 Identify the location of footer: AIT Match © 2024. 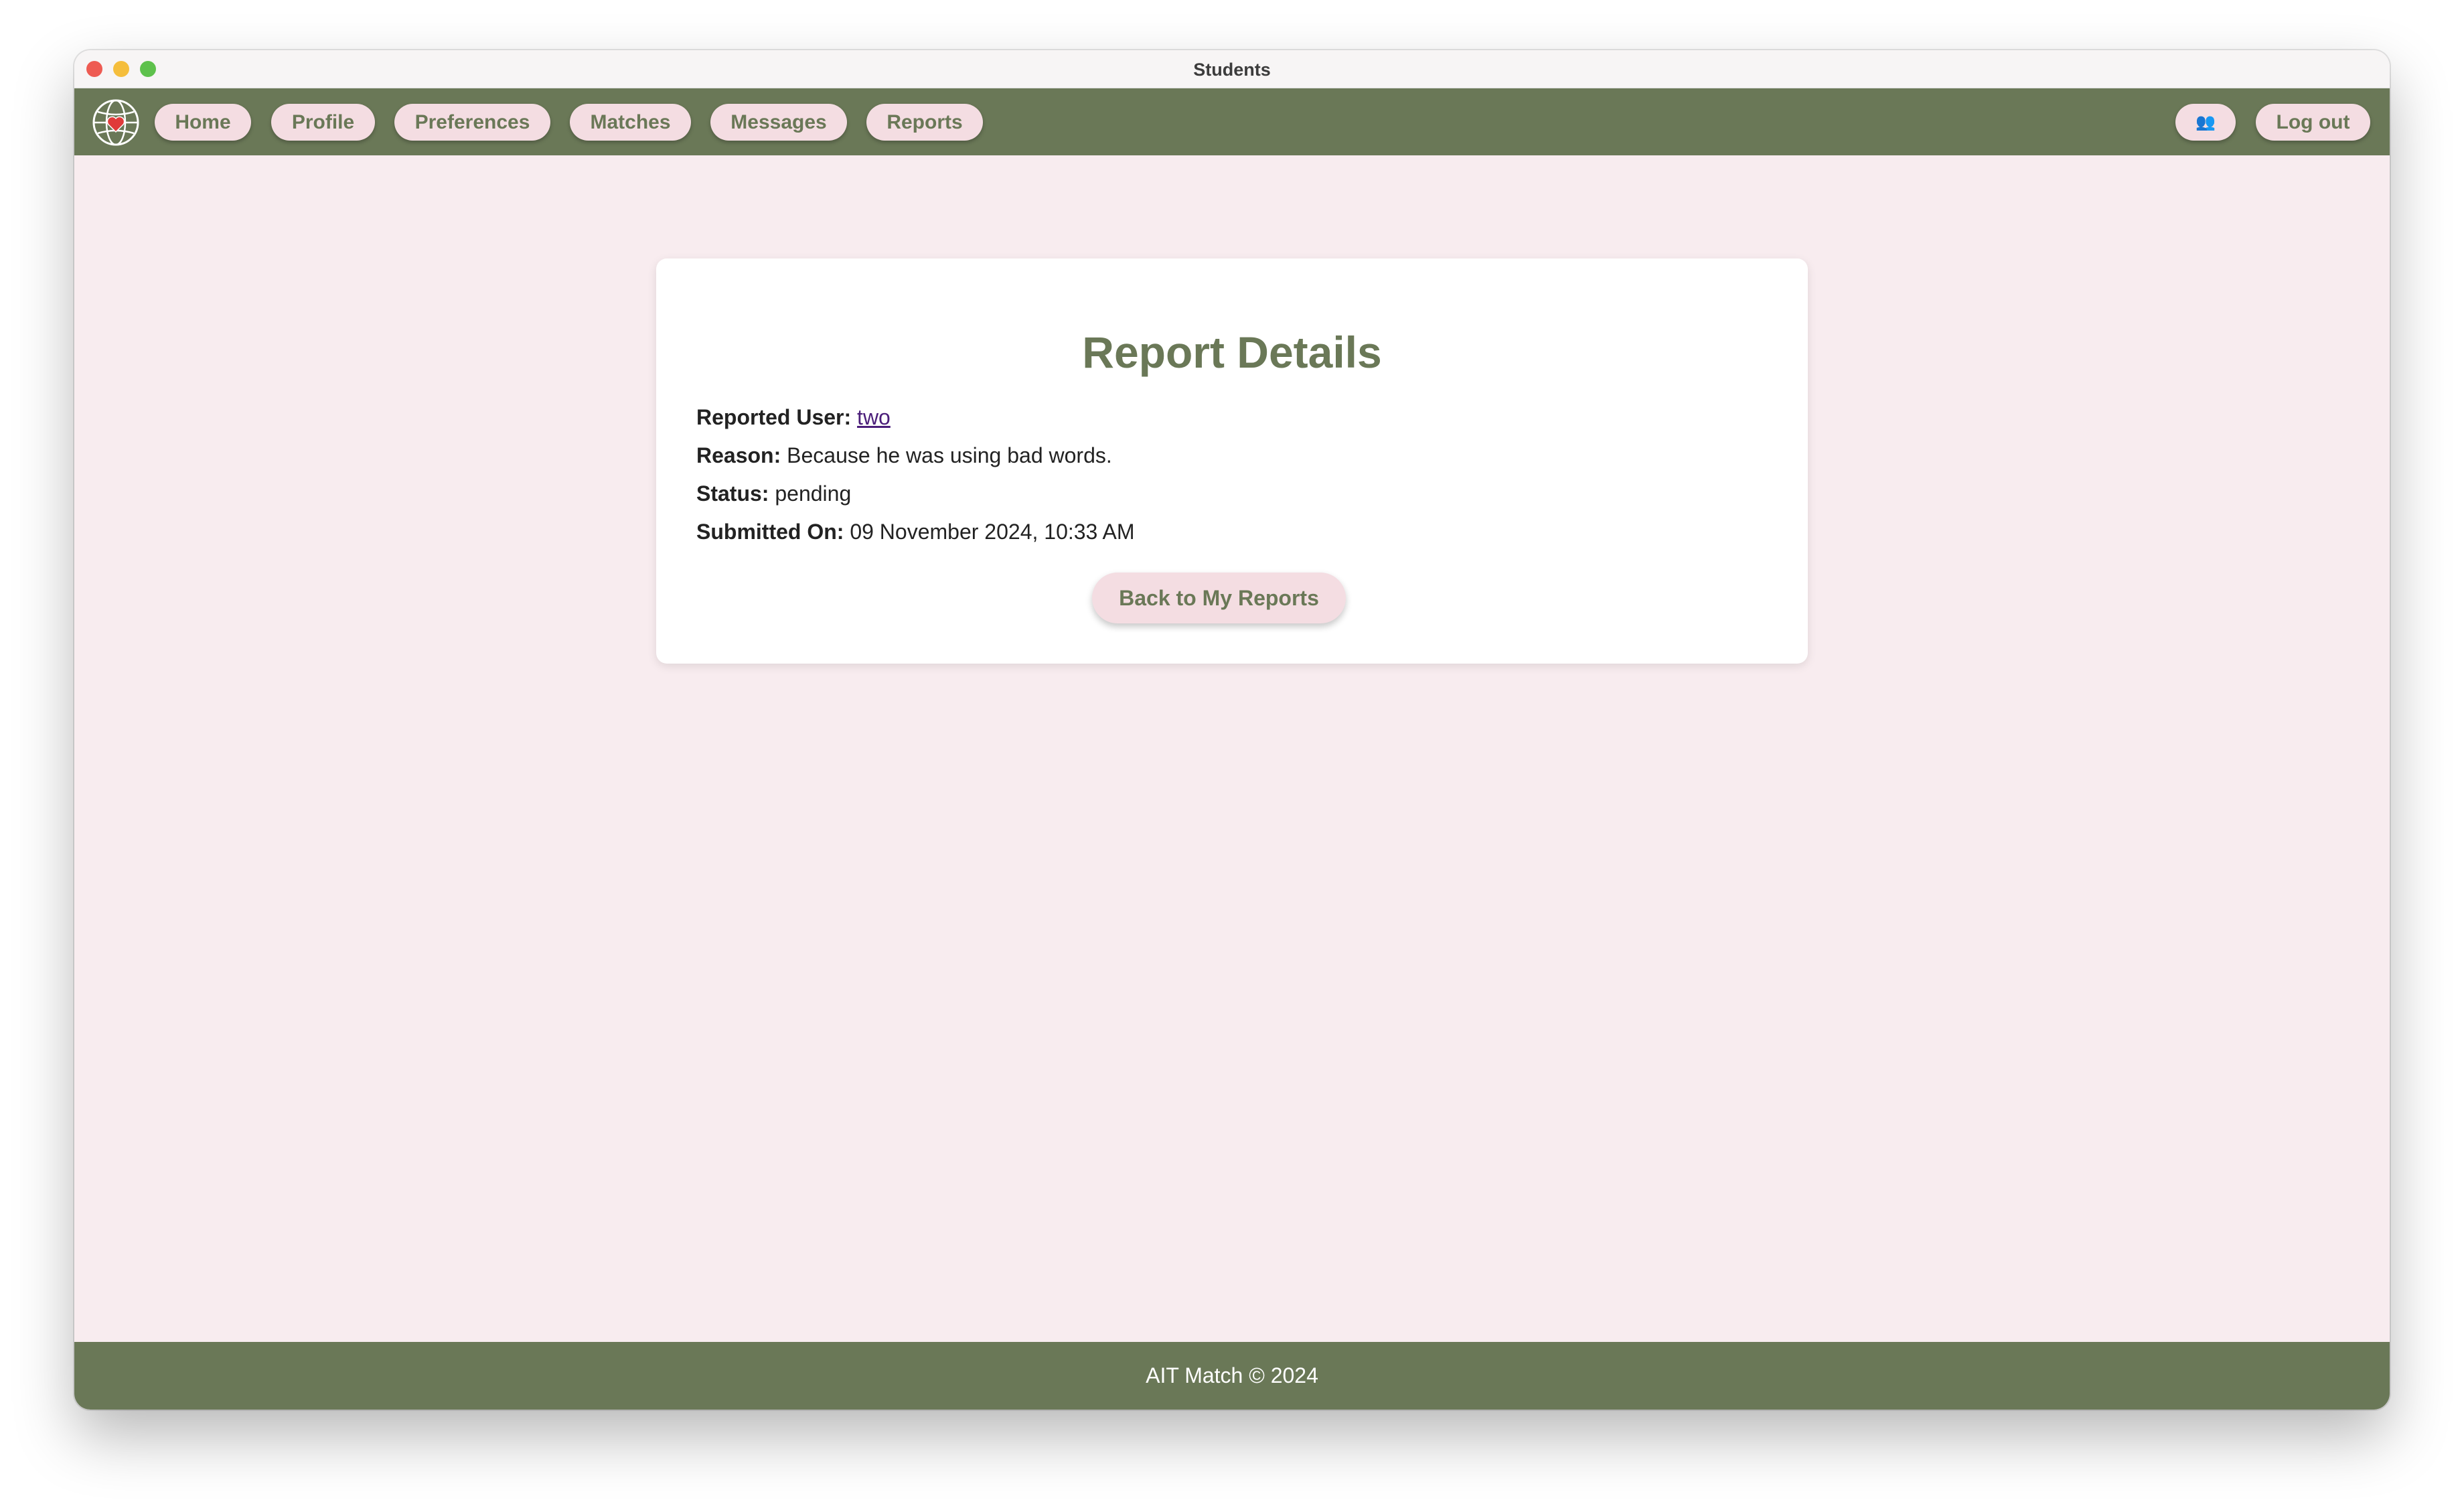
(1232, 1376).